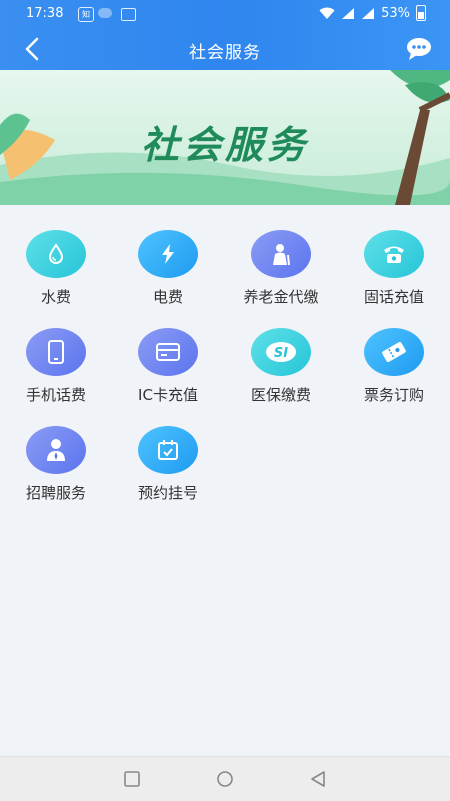  What do you see at coordinates (168, 254) in the screenshot?
I see `lightning-icon` at bounding box center [168, 254].